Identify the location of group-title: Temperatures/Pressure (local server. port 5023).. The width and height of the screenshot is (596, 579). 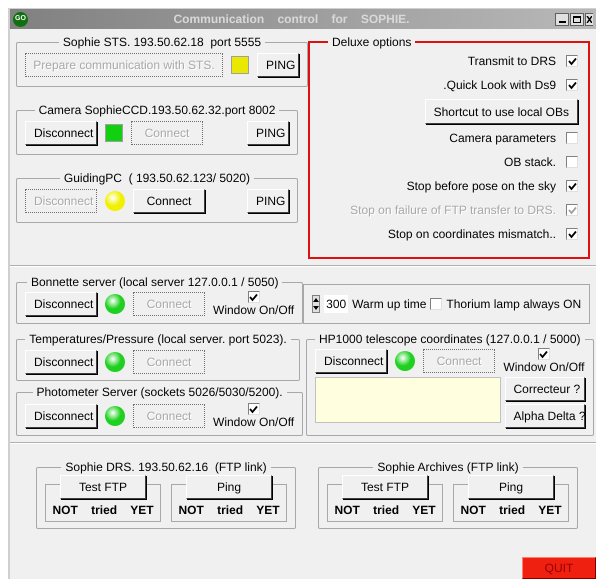
(158, 339).